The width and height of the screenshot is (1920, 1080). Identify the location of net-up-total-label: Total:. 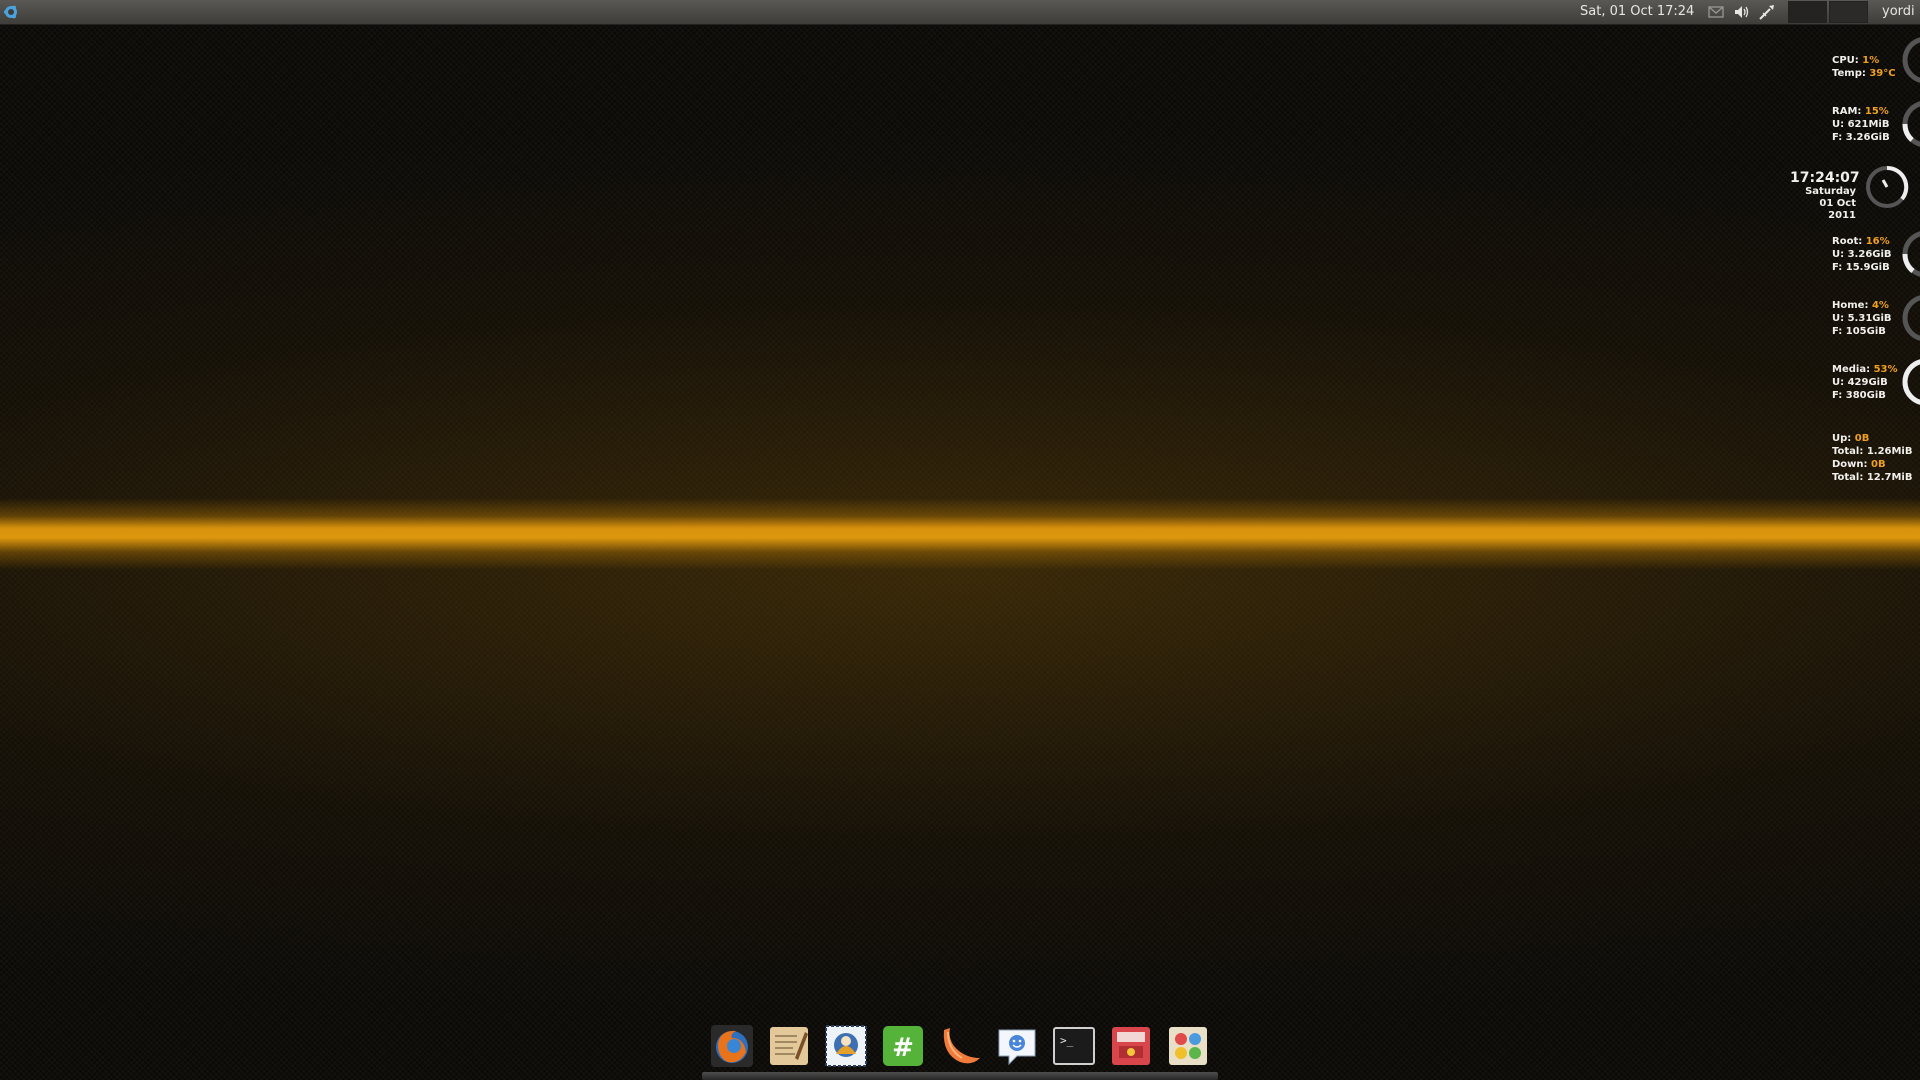
(1848, 451).